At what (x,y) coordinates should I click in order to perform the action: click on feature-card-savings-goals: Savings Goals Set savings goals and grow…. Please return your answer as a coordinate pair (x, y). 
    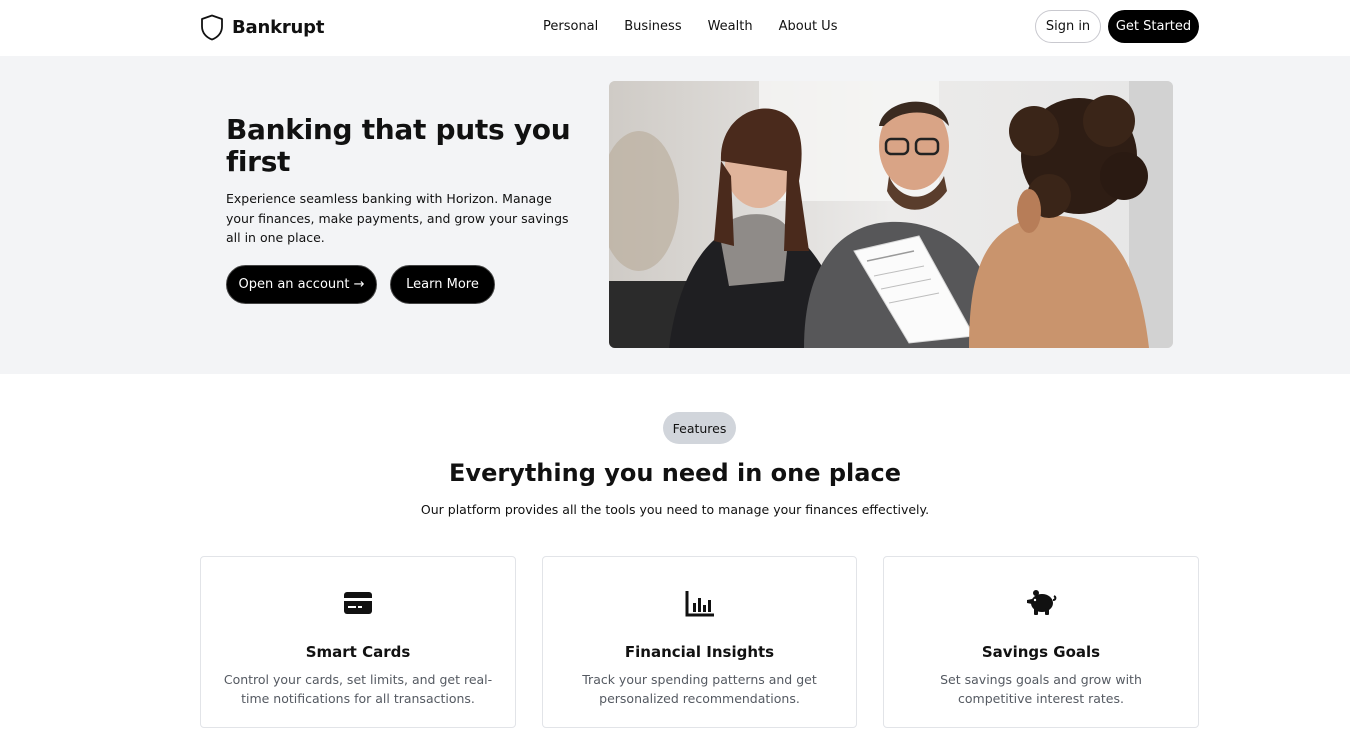
    Looking at the image, I should click on (1041, 642).